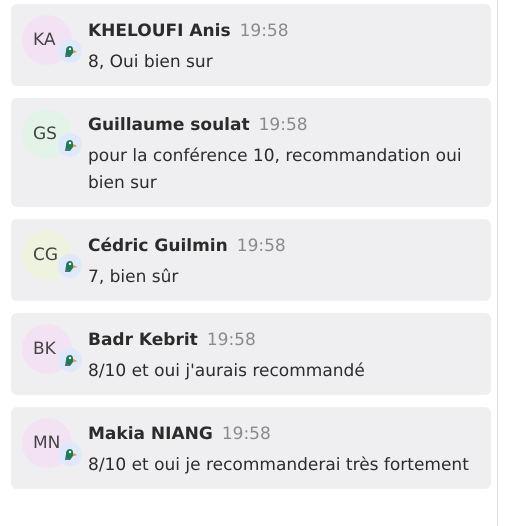  What do you see at coordinates (47, 134) in the screenshot?
I see `avatar: GS` at bounding box center [47, 134].